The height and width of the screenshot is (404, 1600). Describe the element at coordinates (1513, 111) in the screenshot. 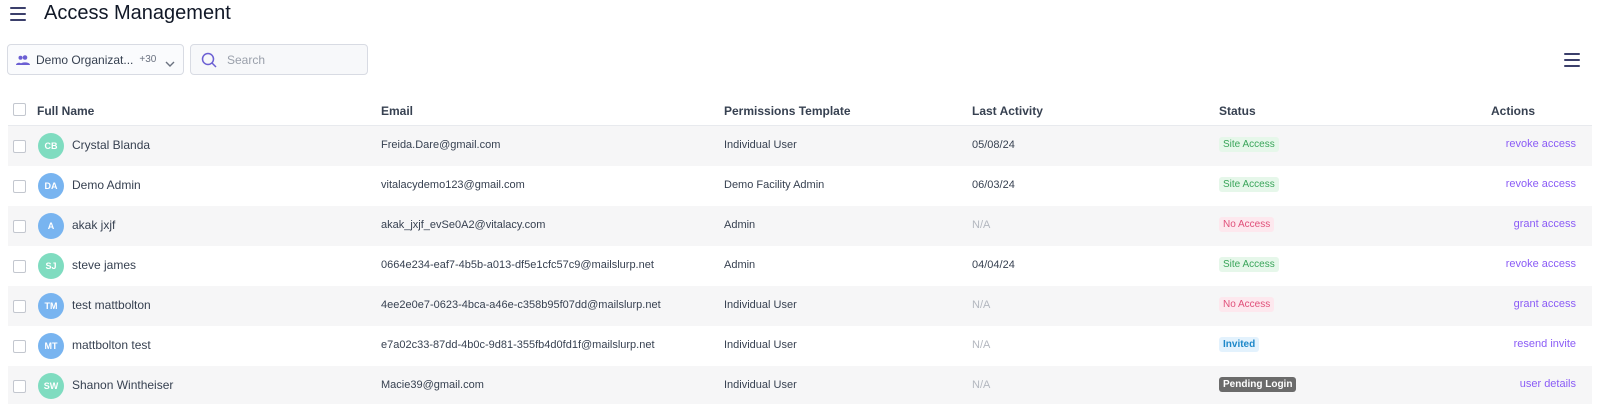

I see `column-actions: Actions` at that location.